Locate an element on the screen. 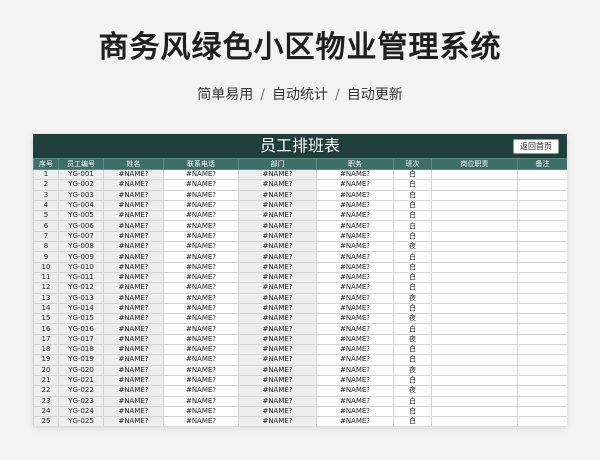 Image resolution: width=600 pixels, height=460 pixels. cell-employee-id: YG-011 is located at coordinates (81, 277).